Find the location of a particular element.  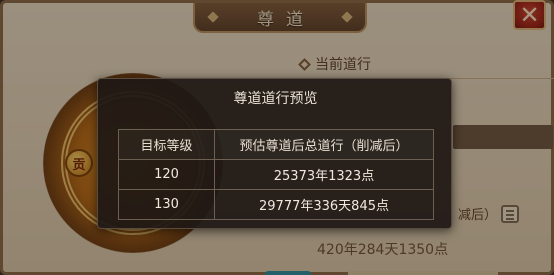

table-row: 130 29777年336天845点 is located at coordinates (276, 204).